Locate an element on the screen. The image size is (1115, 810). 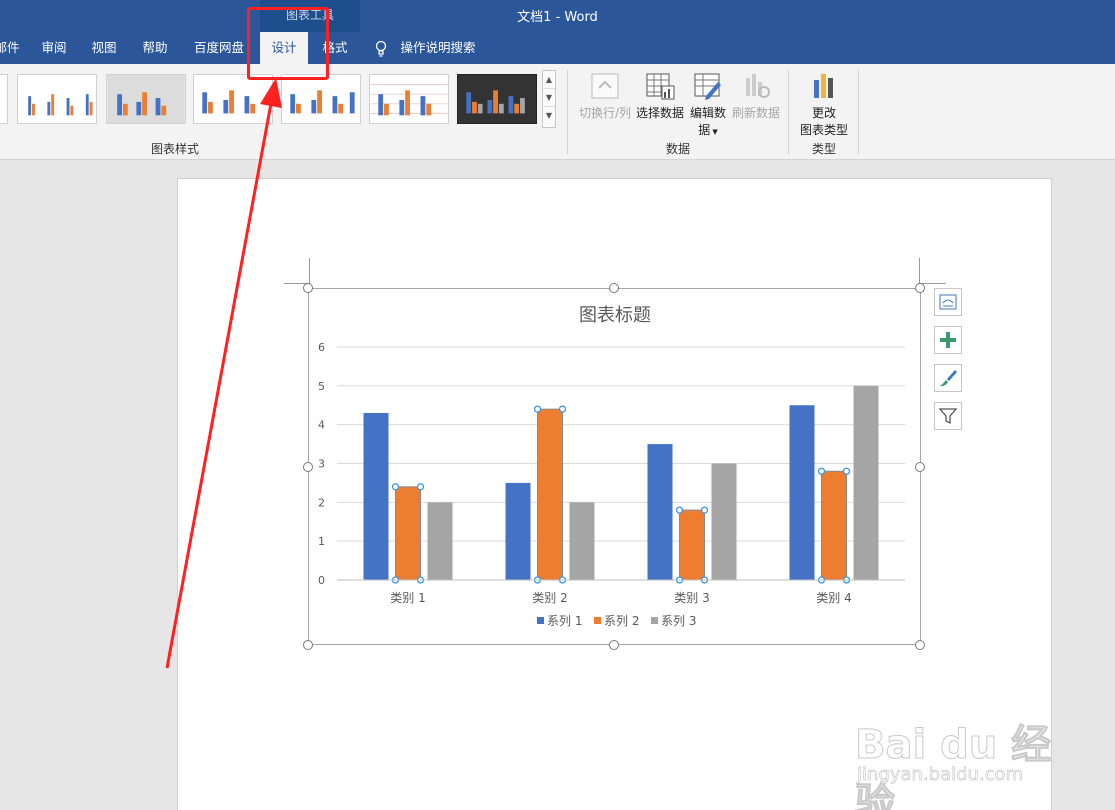
lightbulb-icon is located at coordinates (381, 48).